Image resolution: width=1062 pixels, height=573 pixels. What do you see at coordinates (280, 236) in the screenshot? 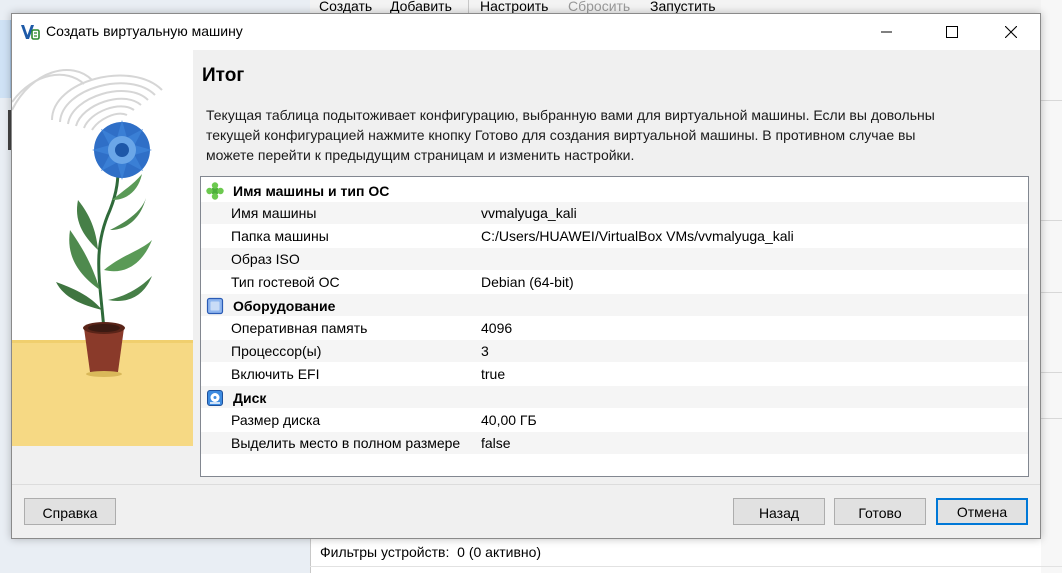
I see `row-key: Папка машины` at bounding box center [280, 236].